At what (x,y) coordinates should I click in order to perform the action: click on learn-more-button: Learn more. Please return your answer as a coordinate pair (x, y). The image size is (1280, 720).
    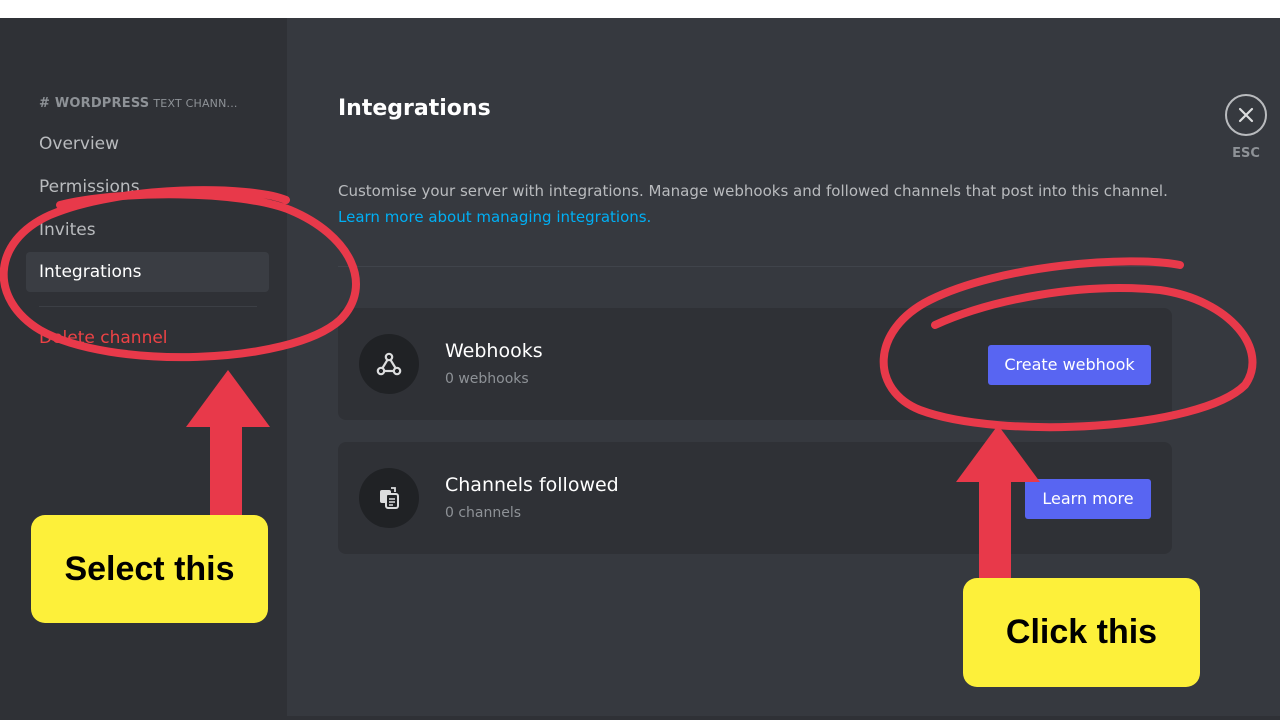
    Looking at the image, I should click on (1088, 499).